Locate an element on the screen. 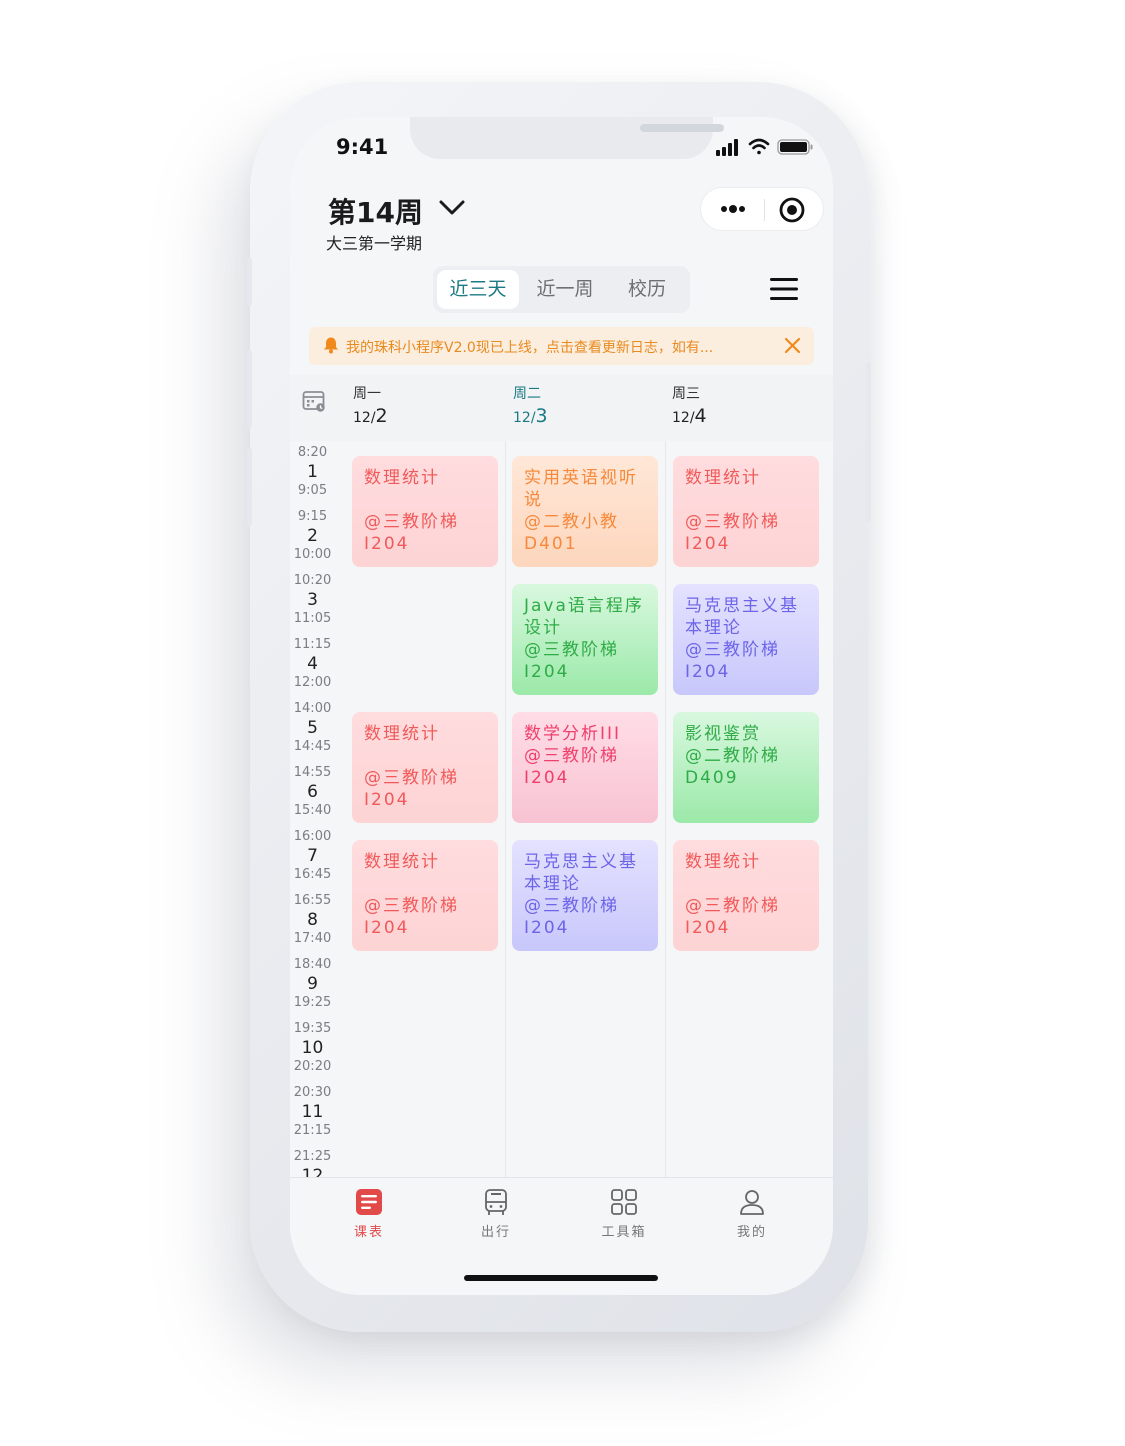  slot-start-time: 14:00 is located at coordinates (312, 708).